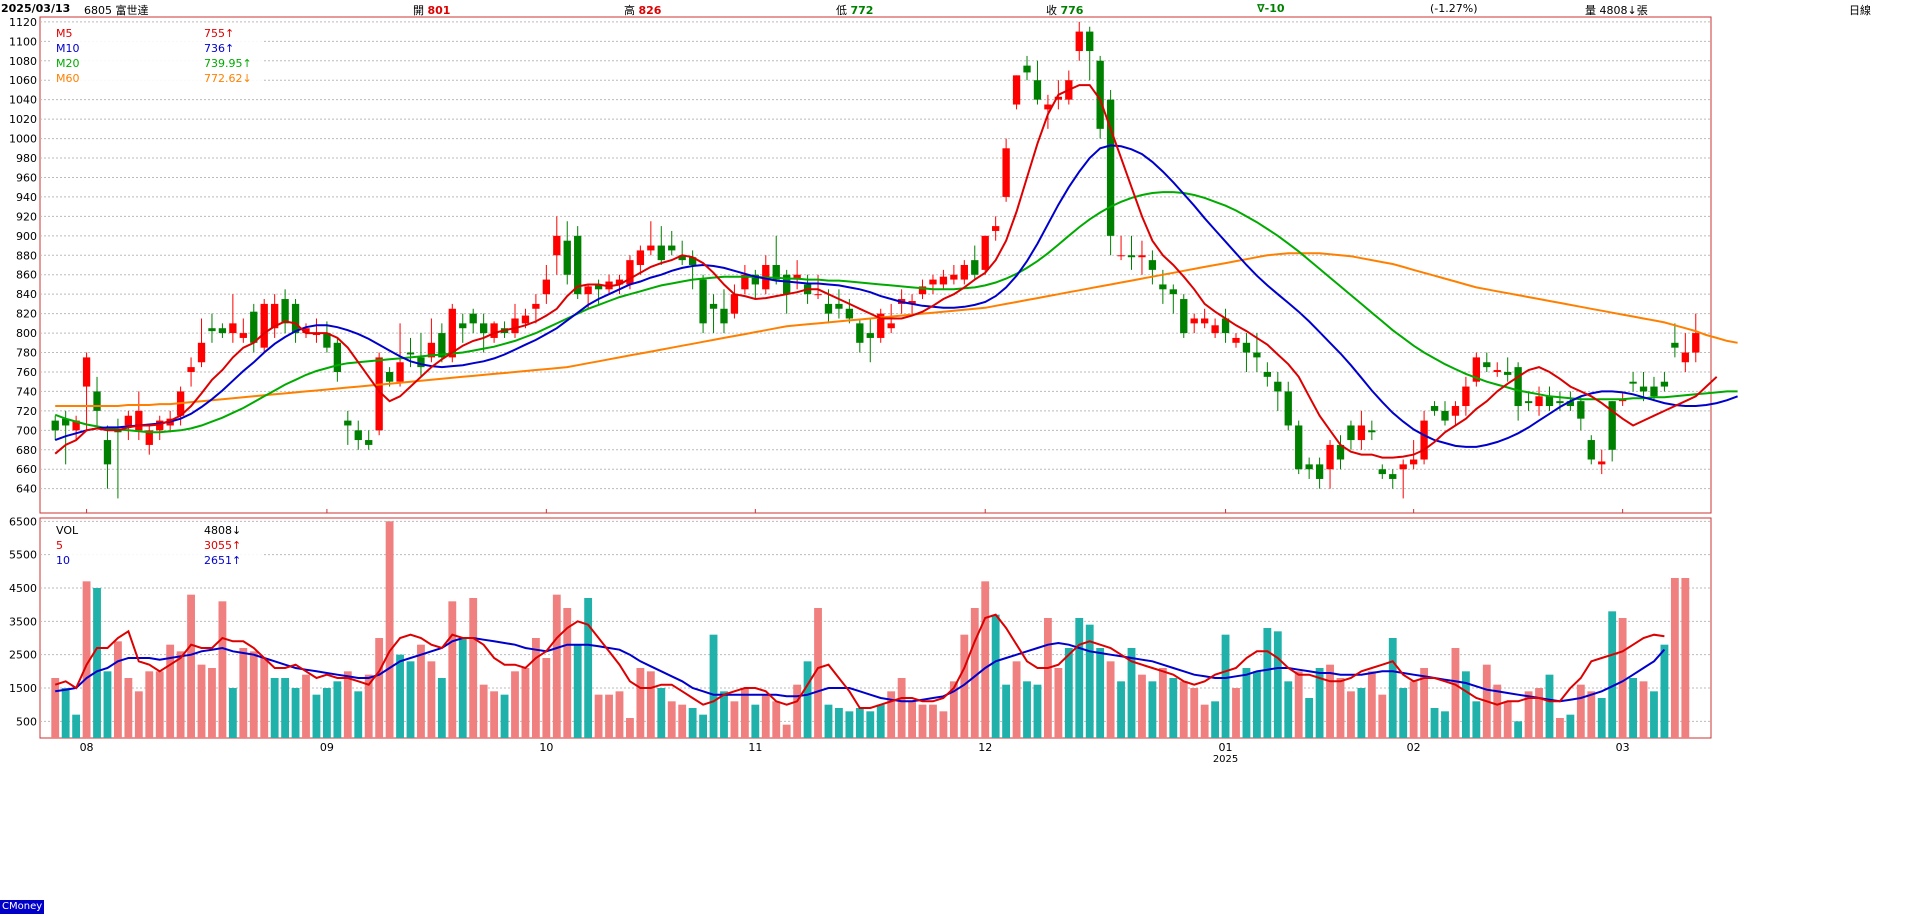 The image size is (1915, 917). I want to click on volume-legend-name: 5, so click(59, 545).